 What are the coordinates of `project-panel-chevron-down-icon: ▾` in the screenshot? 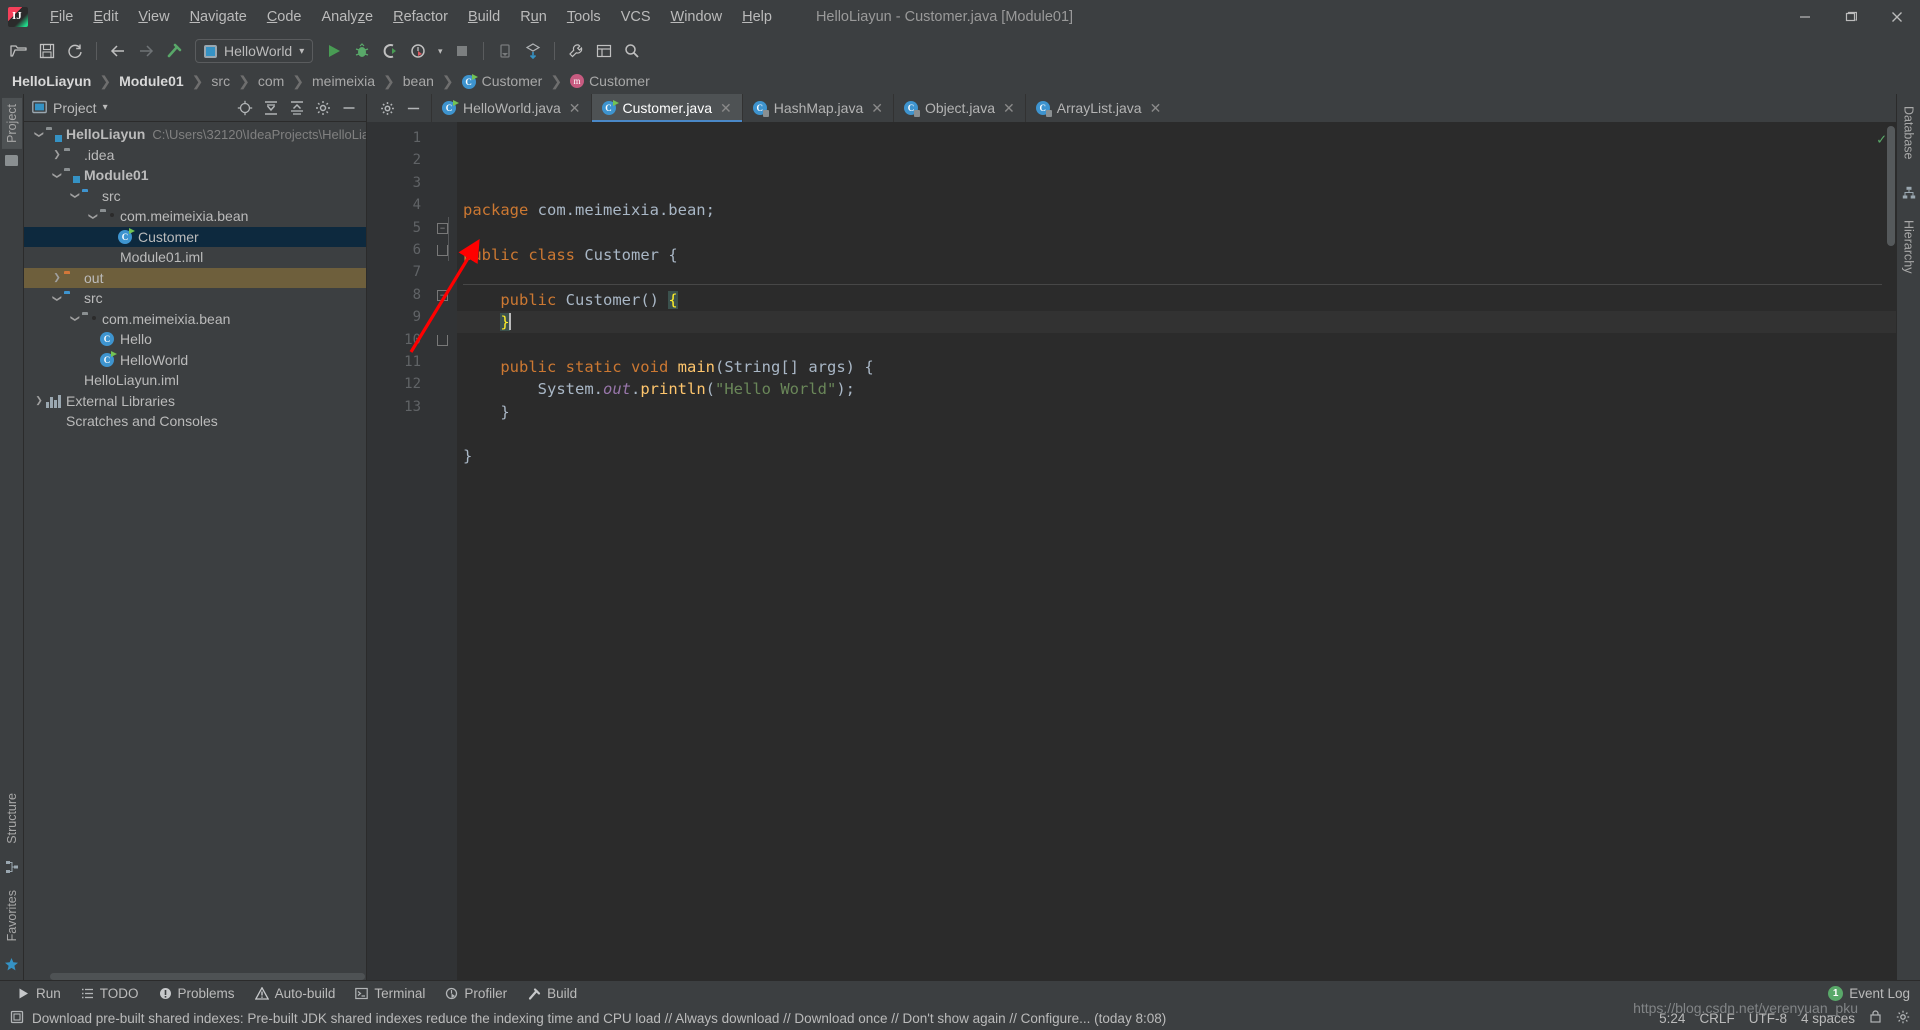 It's located at (105, 107).